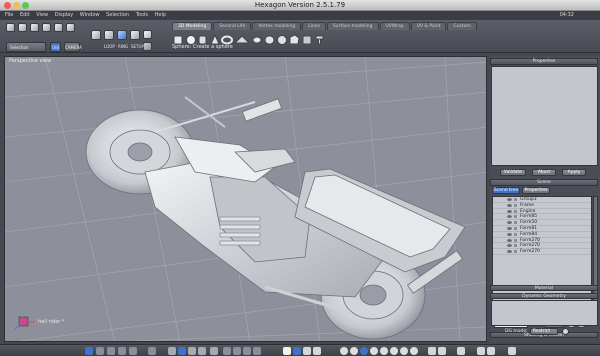 The width and height of the screenshot is (600, 356). What do you see at coordinates (100, 351) in the screenshot?
I see `layout-split-icon` at bounding box center [100, 351].